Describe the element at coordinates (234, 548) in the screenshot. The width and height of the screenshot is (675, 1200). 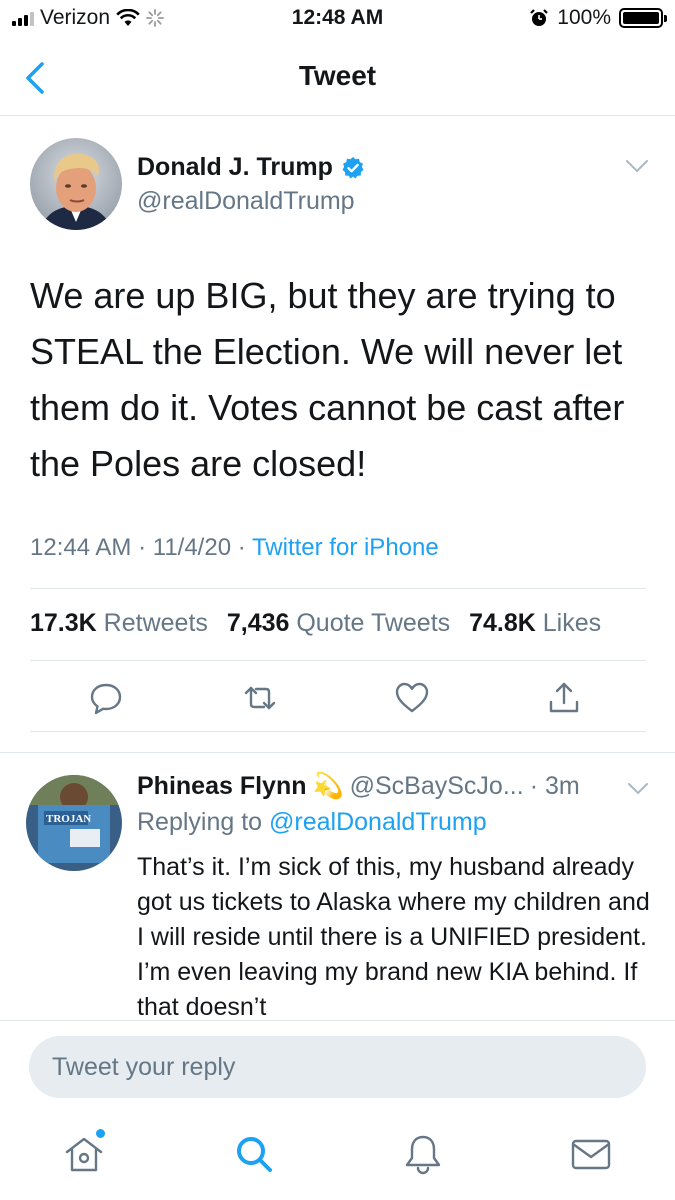
I see `tweet-meta: 12:44 AM · 11/4/20 · Twitter for iPhone` at that location.